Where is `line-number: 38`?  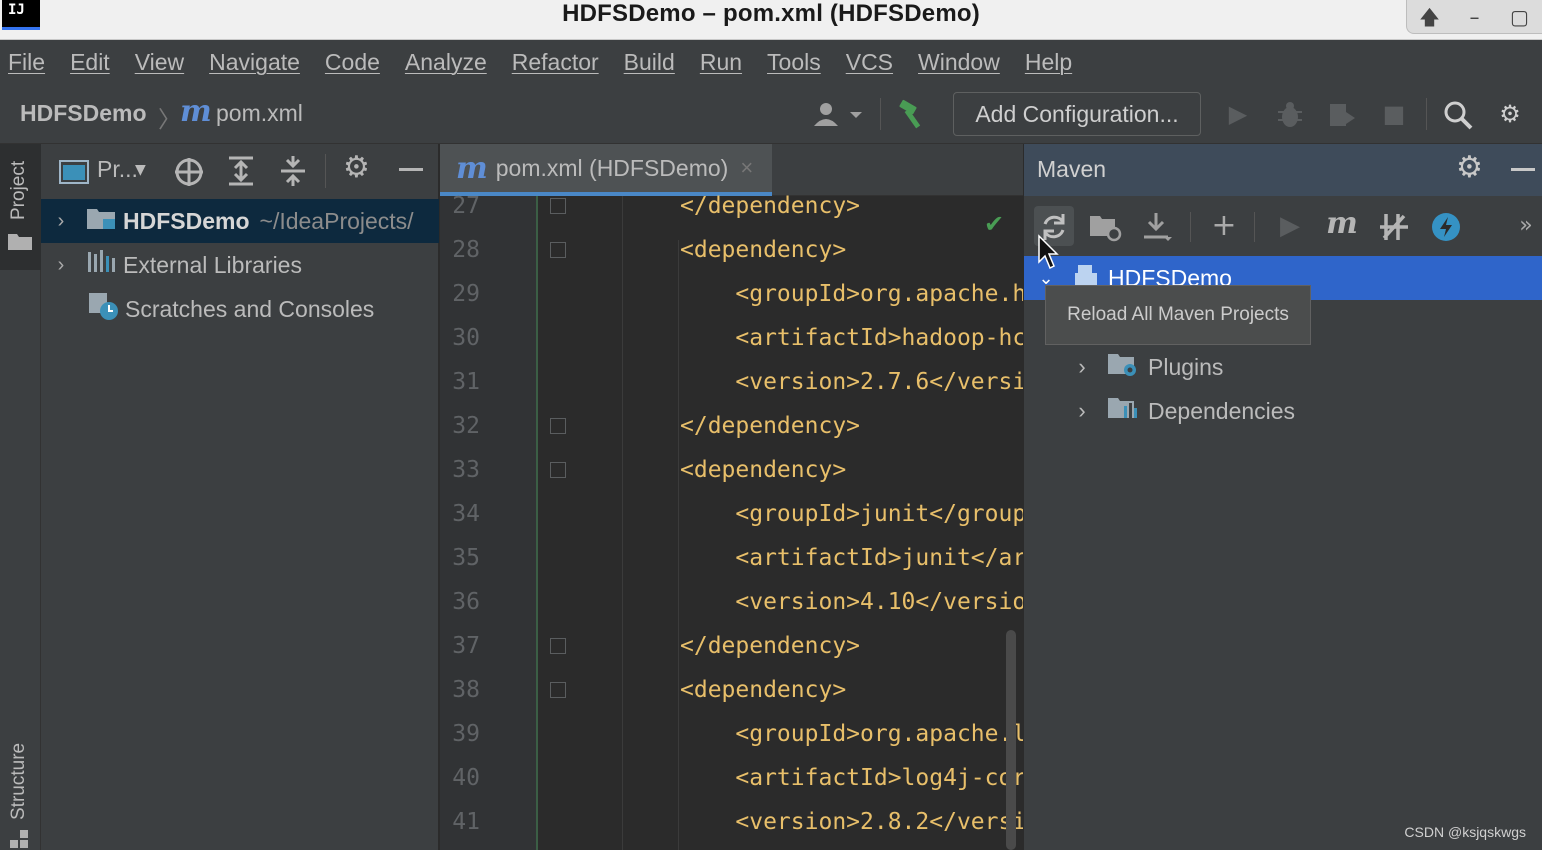
line-number: 38 is located at coordinates (466, 690).